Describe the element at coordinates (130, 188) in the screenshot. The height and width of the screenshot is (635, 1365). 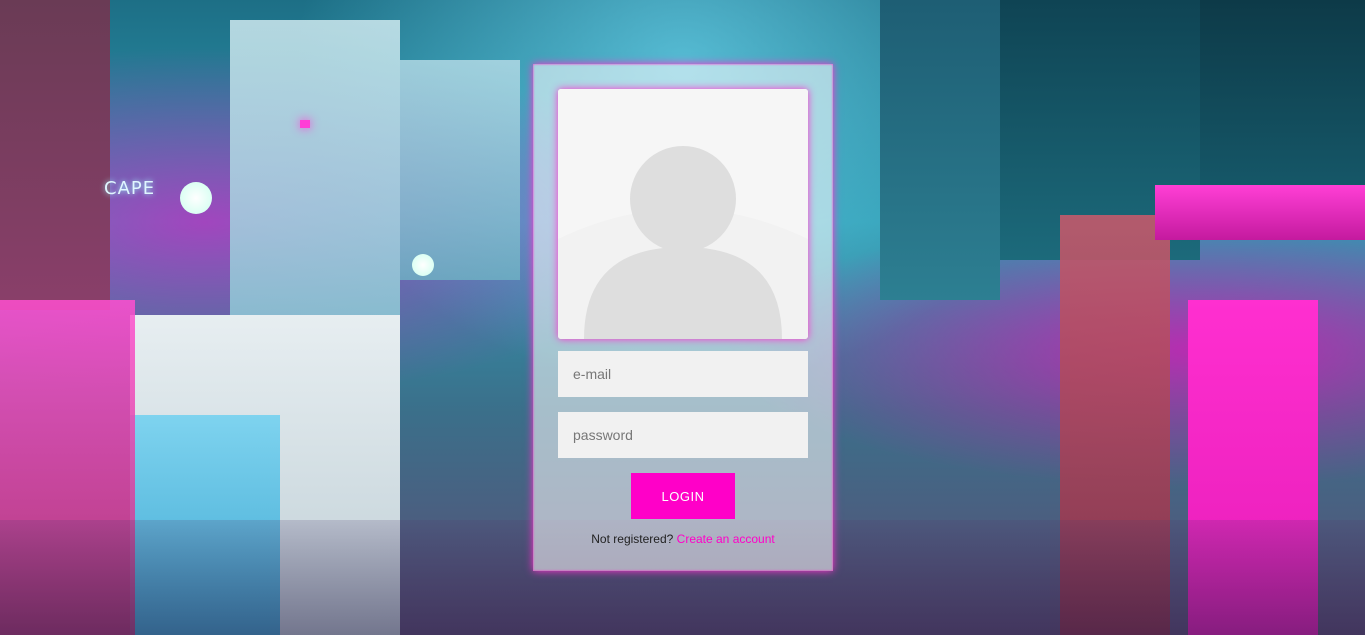
I see `cape-sign: CAPE` at that location.